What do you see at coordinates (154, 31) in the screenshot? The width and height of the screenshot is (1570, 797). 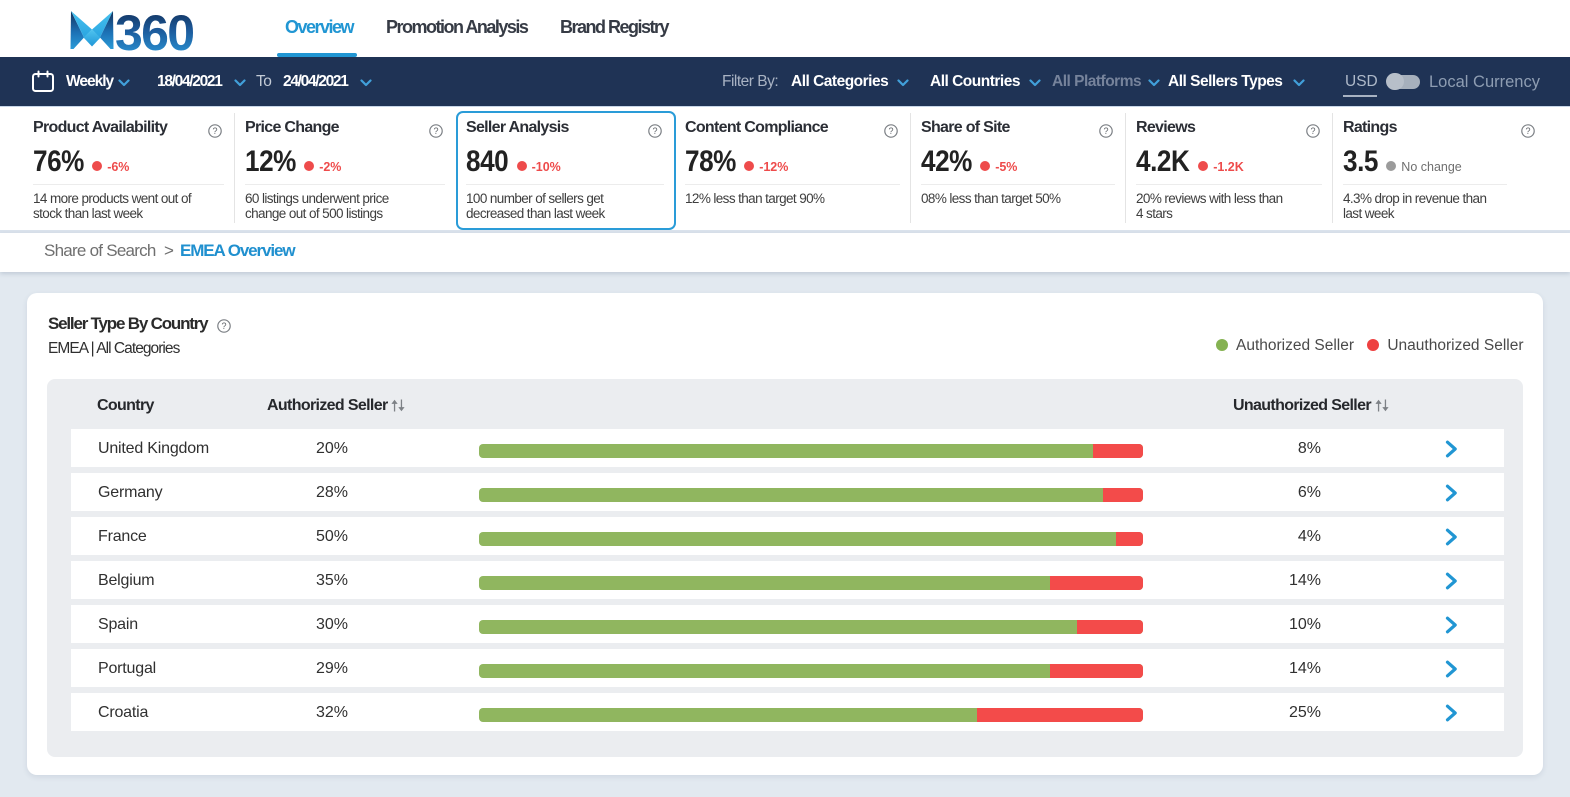 I see `svg-text: 360` at bounding box center [154, 31].